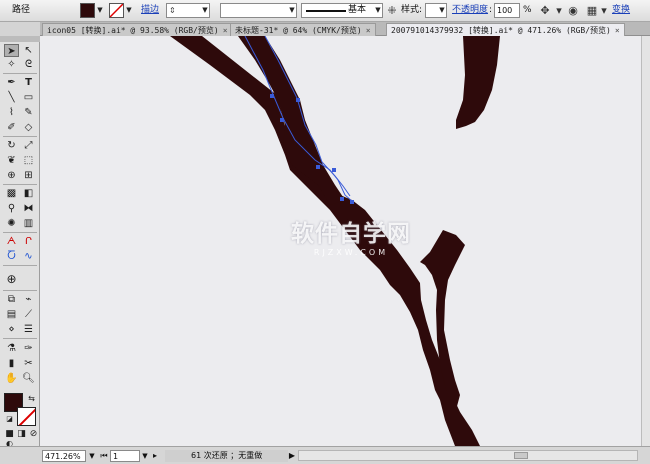 Image resolution: width=650 pixels, height=464 pixels. I want to click on first-artboard-icon: ⏮, so click(104, 456).